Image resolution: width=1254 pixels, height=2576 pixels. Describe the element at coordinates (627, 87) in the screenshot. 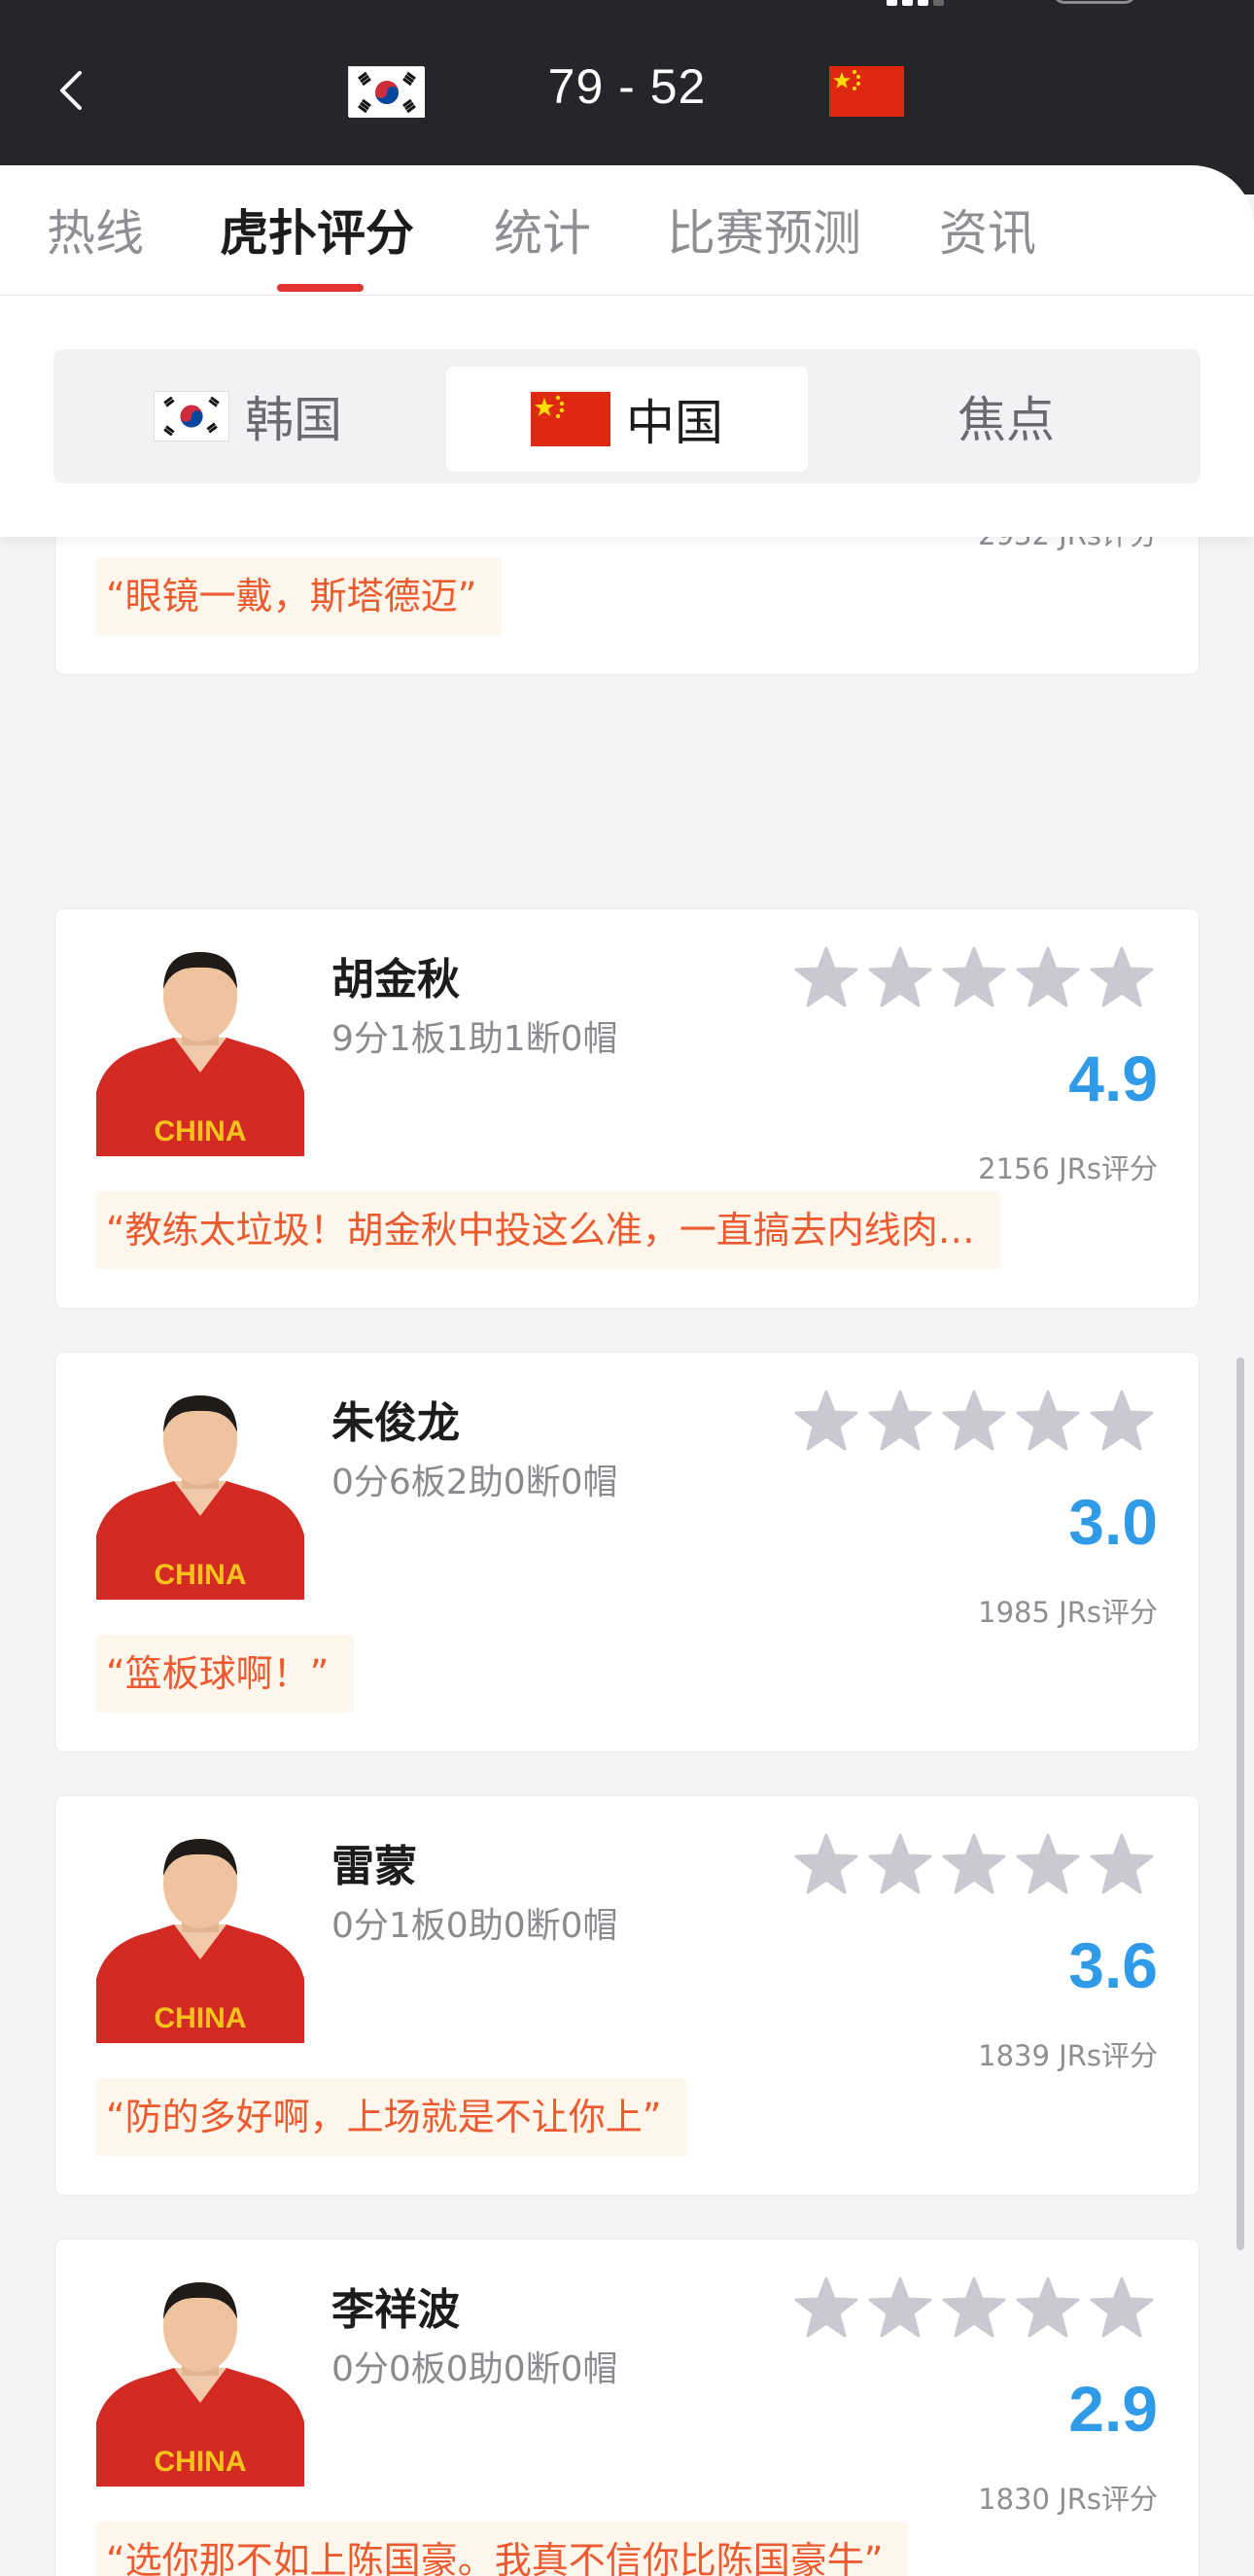

I see `match-score: 79 - 52` at that location.